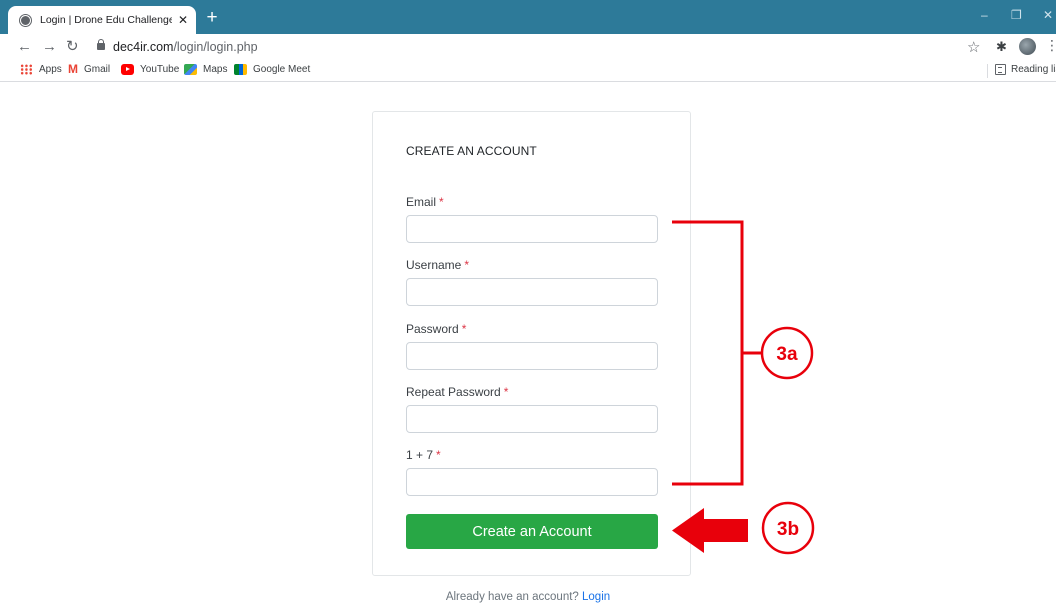 The width and height of the screenshot is (1056, 615). What do you see at coordinates (788, 529) in the screenshot?
I see `badge-3b-label: 3b` at bounding box center [788, 529].